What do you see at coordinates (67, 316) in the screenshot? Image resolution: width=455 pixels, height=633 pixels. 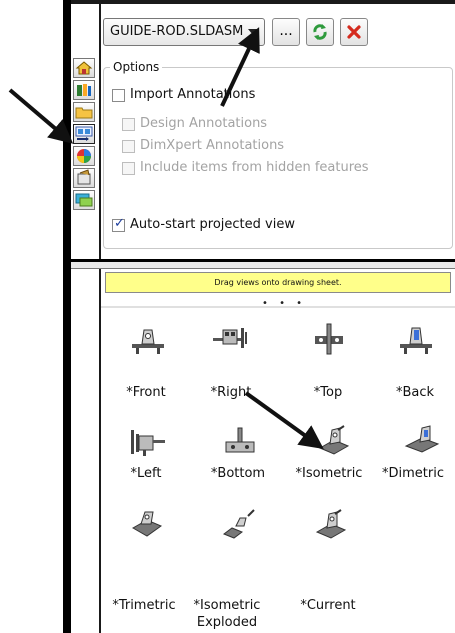 I see `left-edge-strip` at bounding box center [67, 316].